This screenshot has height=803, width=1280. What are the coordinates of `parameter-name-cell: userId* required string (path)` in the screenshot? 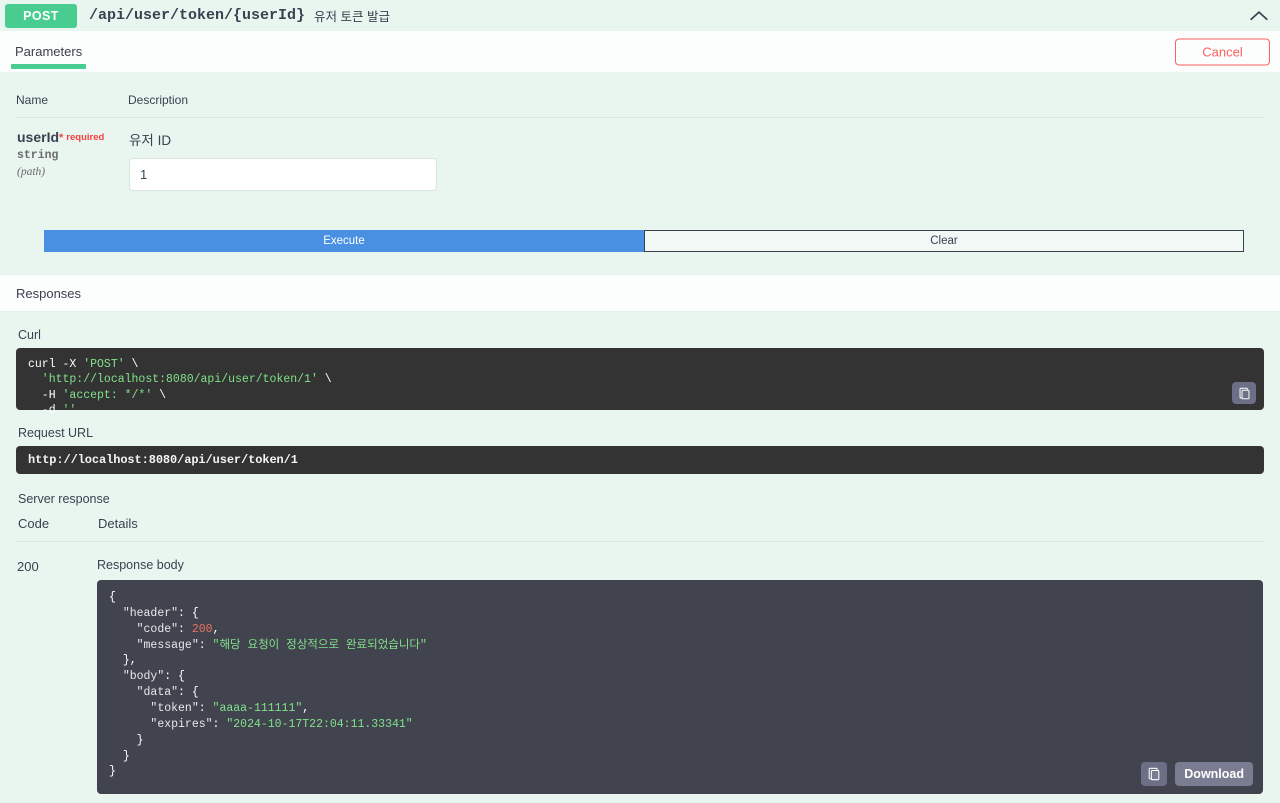 It's located at (72, 155).